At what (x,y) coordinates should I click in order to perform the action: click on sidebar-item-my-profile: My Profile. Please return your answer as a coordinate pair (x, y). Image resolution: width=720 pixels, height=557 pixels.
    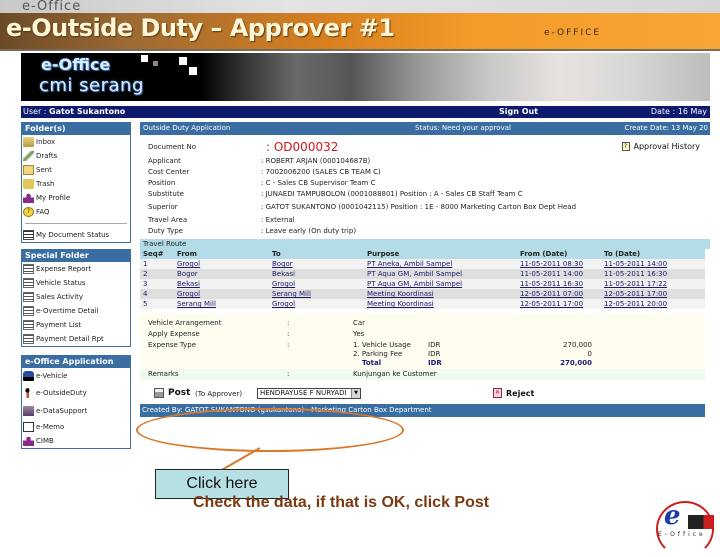
    Looking at the image, I should click on (76, 198).